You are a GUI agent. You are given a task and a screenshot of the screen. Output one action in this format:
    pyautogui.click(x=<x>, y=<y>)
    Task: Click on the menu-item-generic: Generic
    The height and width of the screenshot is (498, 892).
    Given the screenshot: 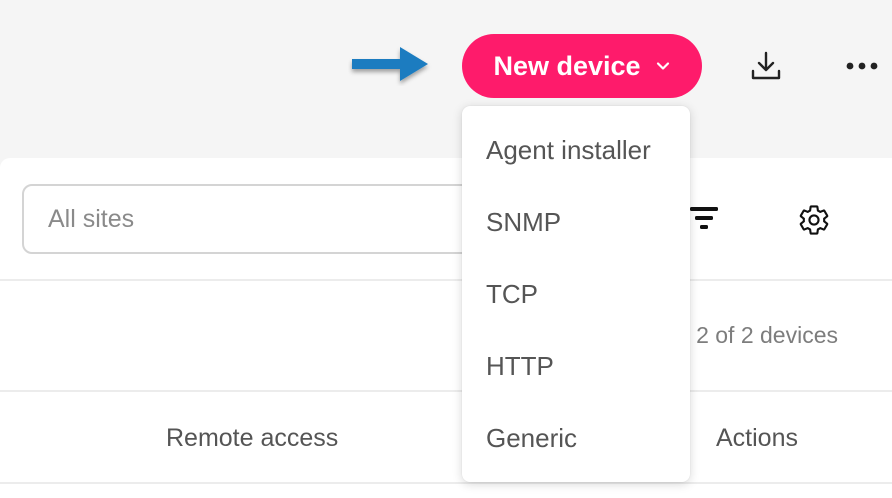 What is the action you would take?
    pyautogui.click(x=576, y=438)
    